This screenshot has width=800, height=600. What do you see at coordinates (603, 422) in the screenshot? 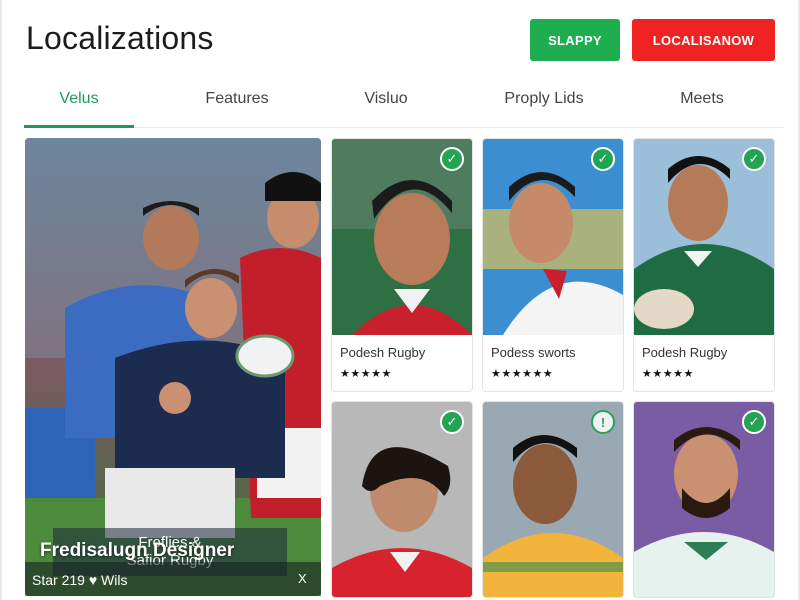
I see `alert-check-icon: !` at bounding box center [603, 422].